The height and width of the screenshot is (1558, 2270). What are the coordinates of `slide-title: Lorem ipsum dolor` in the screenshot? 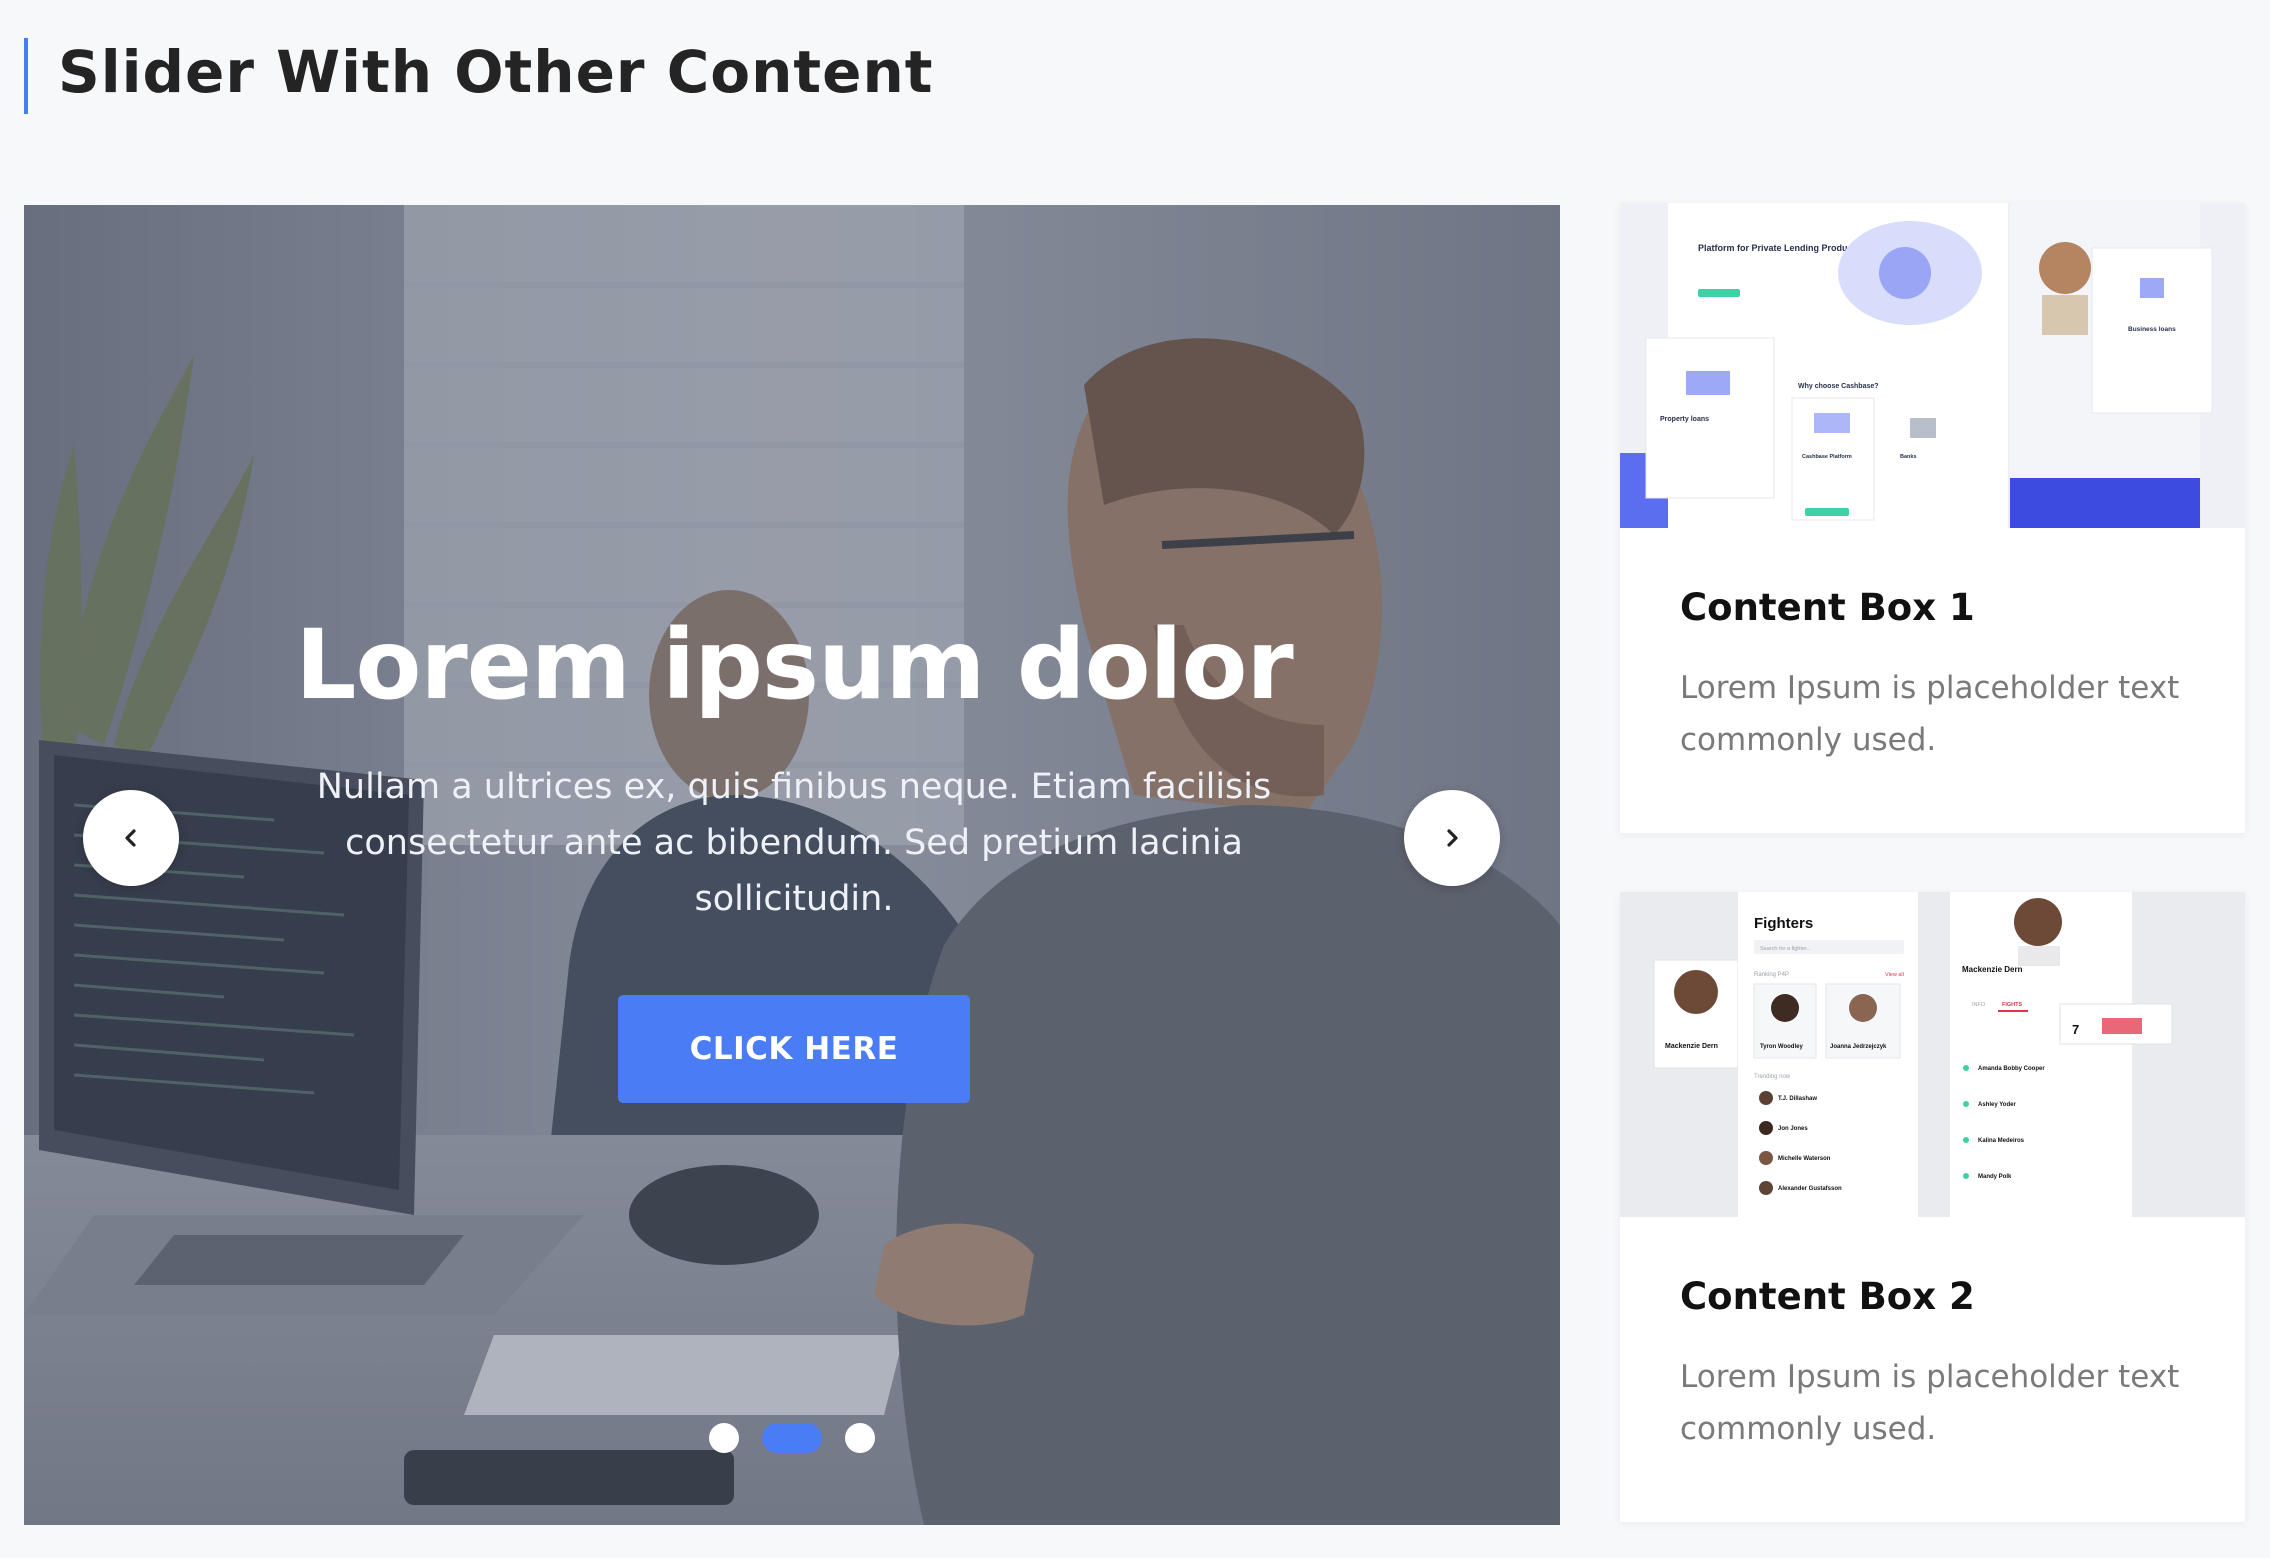 It's located at (794, 665).